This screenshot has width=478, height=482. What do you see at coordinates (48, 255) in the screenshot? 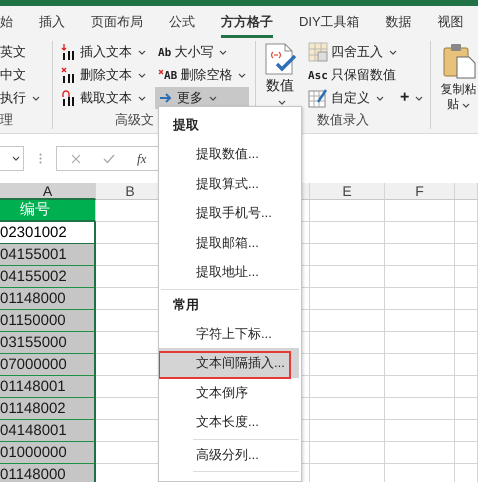
I see `table-cell: 04155001` at bounding box center [48, 255].